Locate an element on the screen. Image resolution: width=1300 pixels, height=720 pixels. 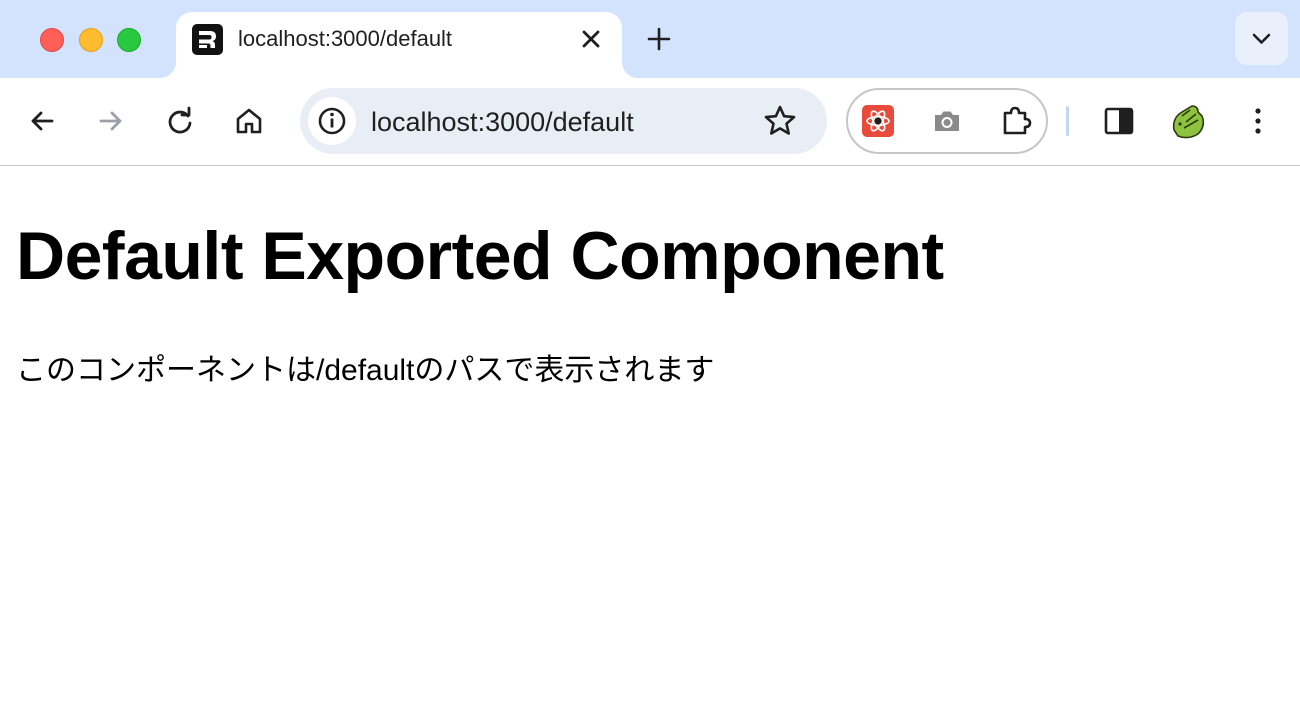
tab-title: localhost:3000/default is located at coordinates (345, 38).